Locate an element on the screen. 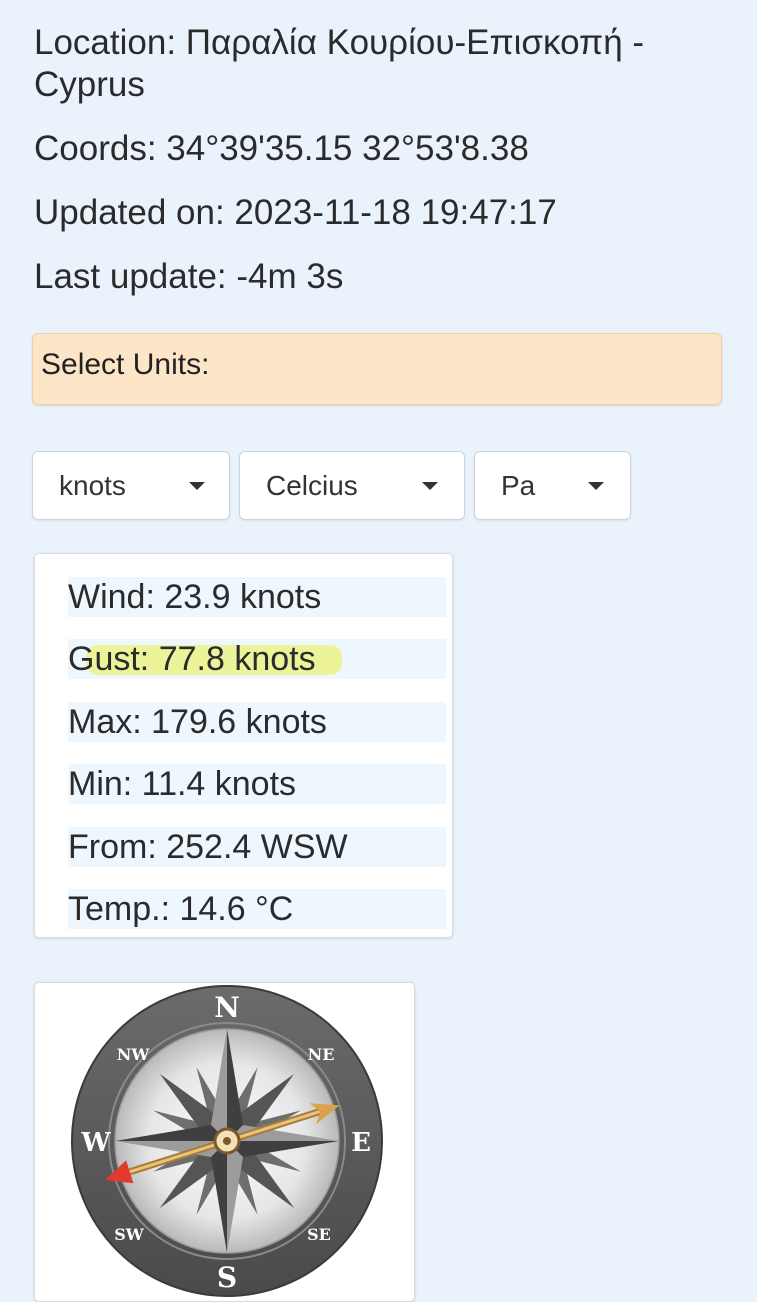 The image size is (757, 1302). compass-label-ne: NE is located at coordinates (321, 1054).